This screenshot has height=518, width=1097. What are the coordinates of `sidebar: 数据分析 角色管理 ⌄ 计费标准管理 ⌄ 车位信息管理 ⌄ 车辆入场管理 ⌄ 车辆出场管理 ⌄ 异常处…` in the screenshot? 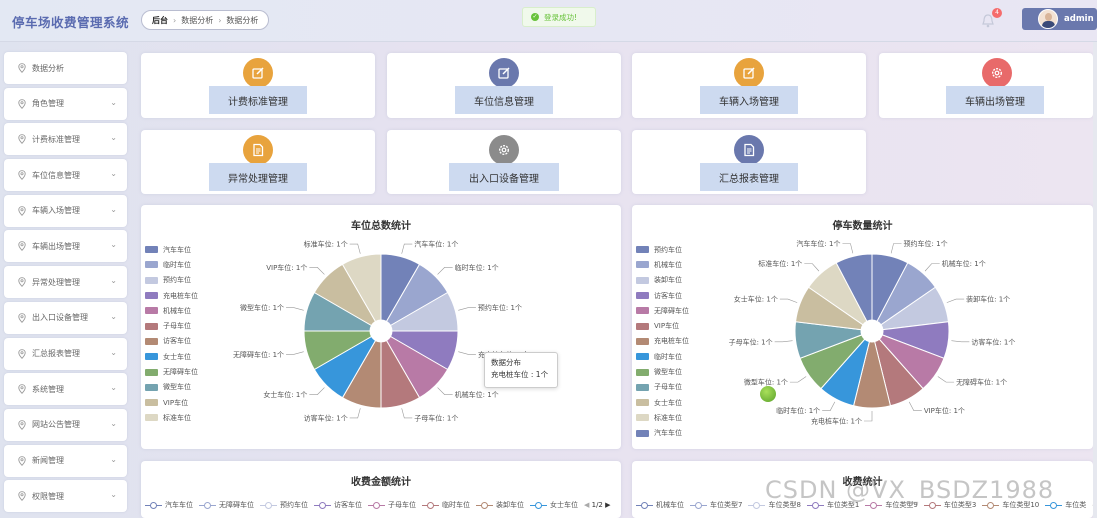 It's located at (65, 284).